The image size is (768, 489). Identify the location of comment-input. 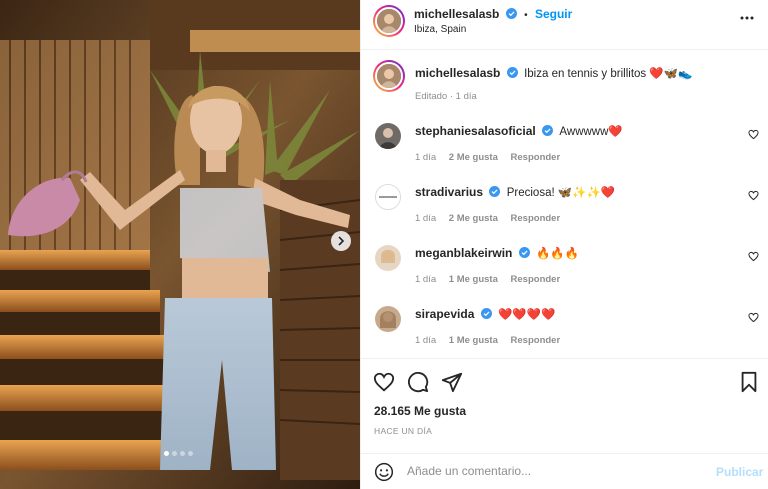
(557, 471).